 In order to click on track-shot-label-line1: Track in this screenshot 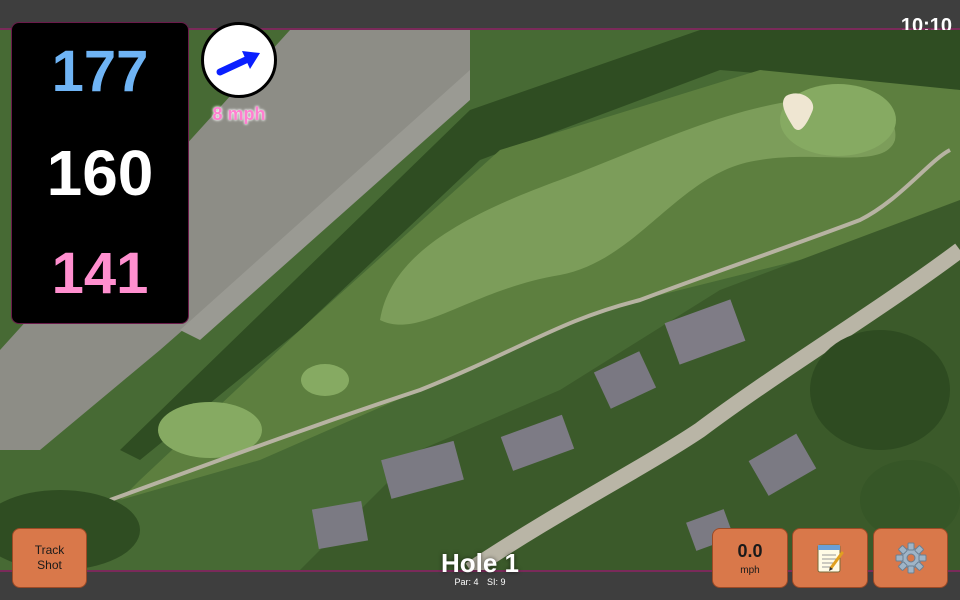, I will do `click(49, 550)`.